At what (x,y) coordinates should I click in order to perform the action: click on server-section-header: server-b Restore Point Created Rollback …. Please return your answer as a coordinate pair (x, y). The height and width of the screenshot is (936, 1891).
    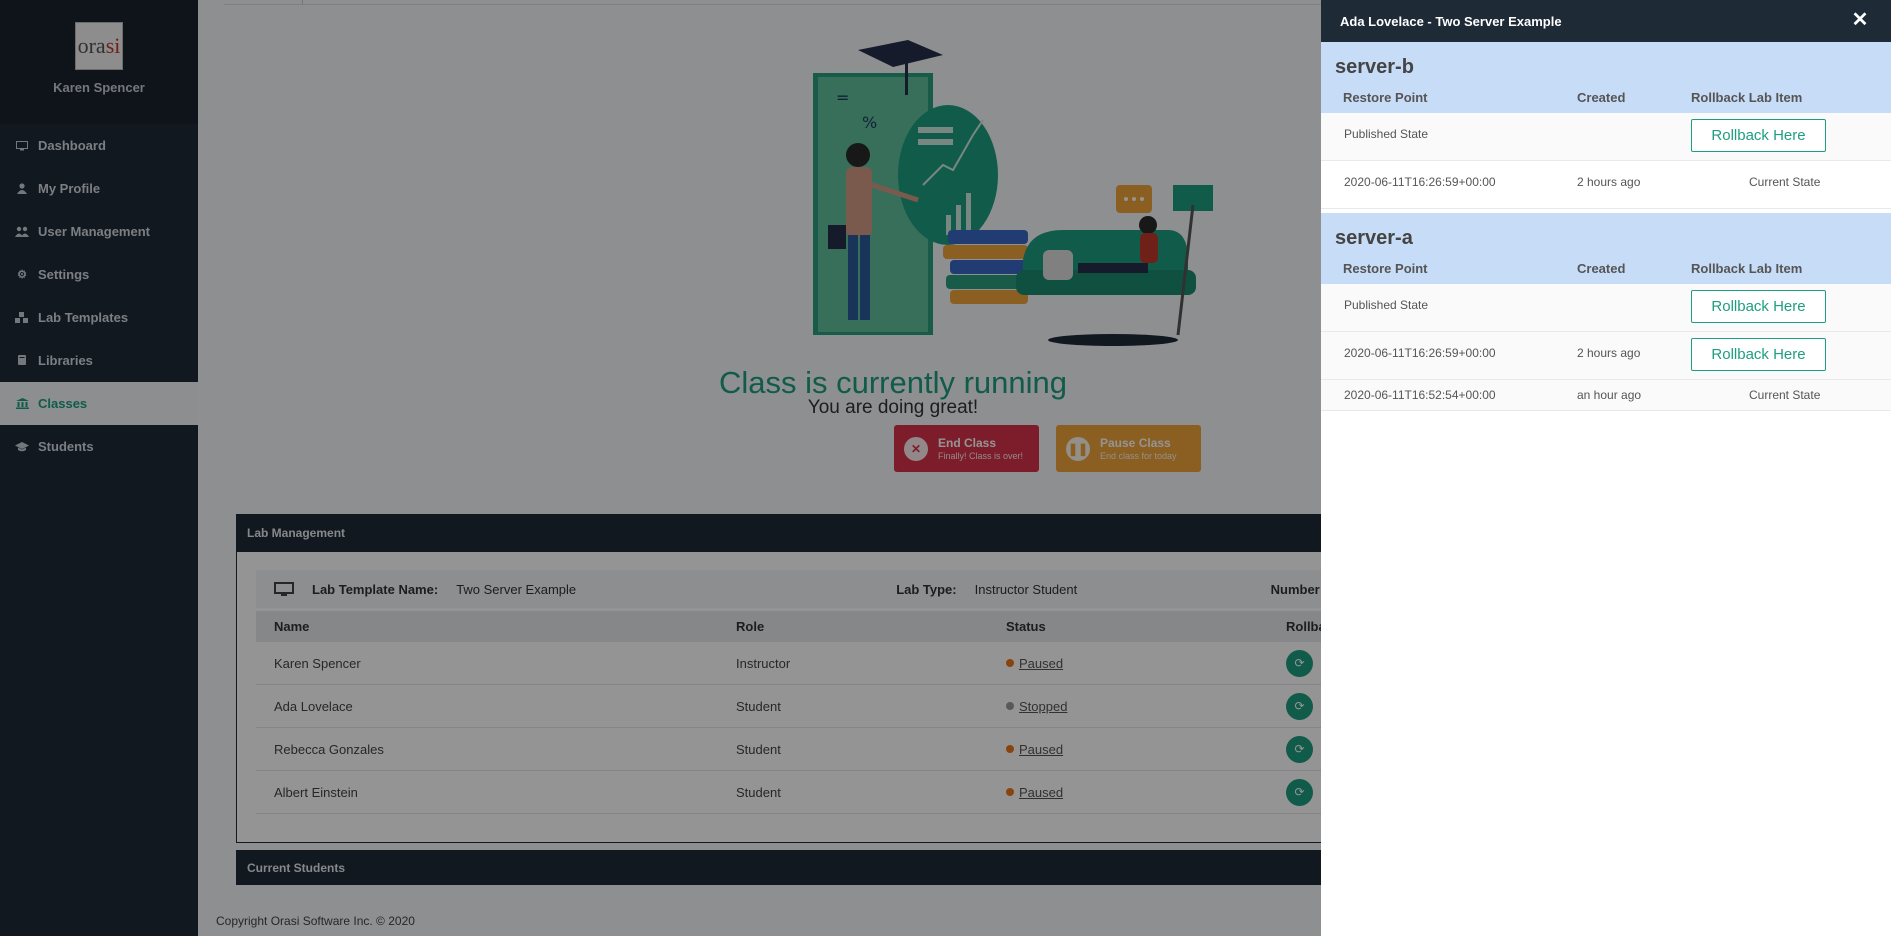
    Looking at the image, I should click on (1606, 77).